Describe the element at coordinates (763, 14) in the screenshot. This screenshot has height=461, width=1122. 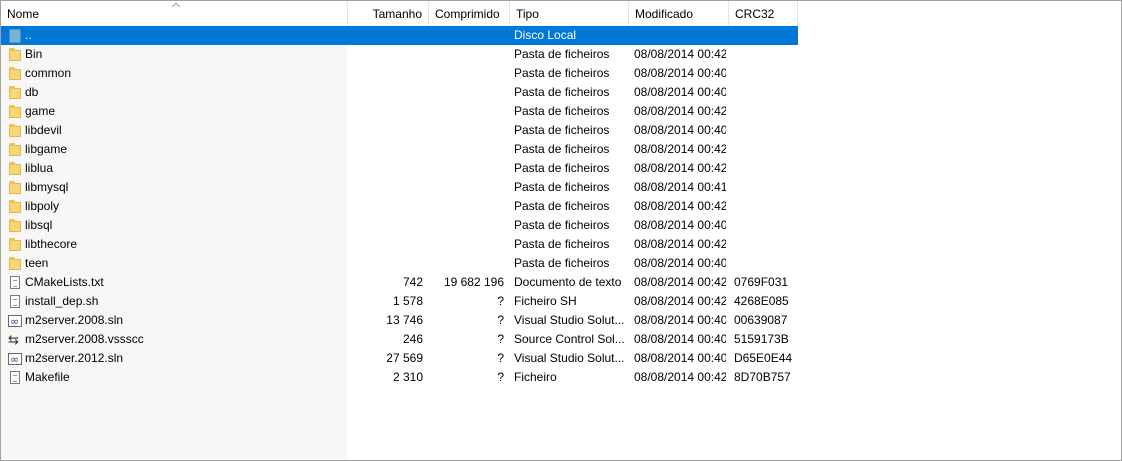
I see `column-header-crc: CRC32` at that location.